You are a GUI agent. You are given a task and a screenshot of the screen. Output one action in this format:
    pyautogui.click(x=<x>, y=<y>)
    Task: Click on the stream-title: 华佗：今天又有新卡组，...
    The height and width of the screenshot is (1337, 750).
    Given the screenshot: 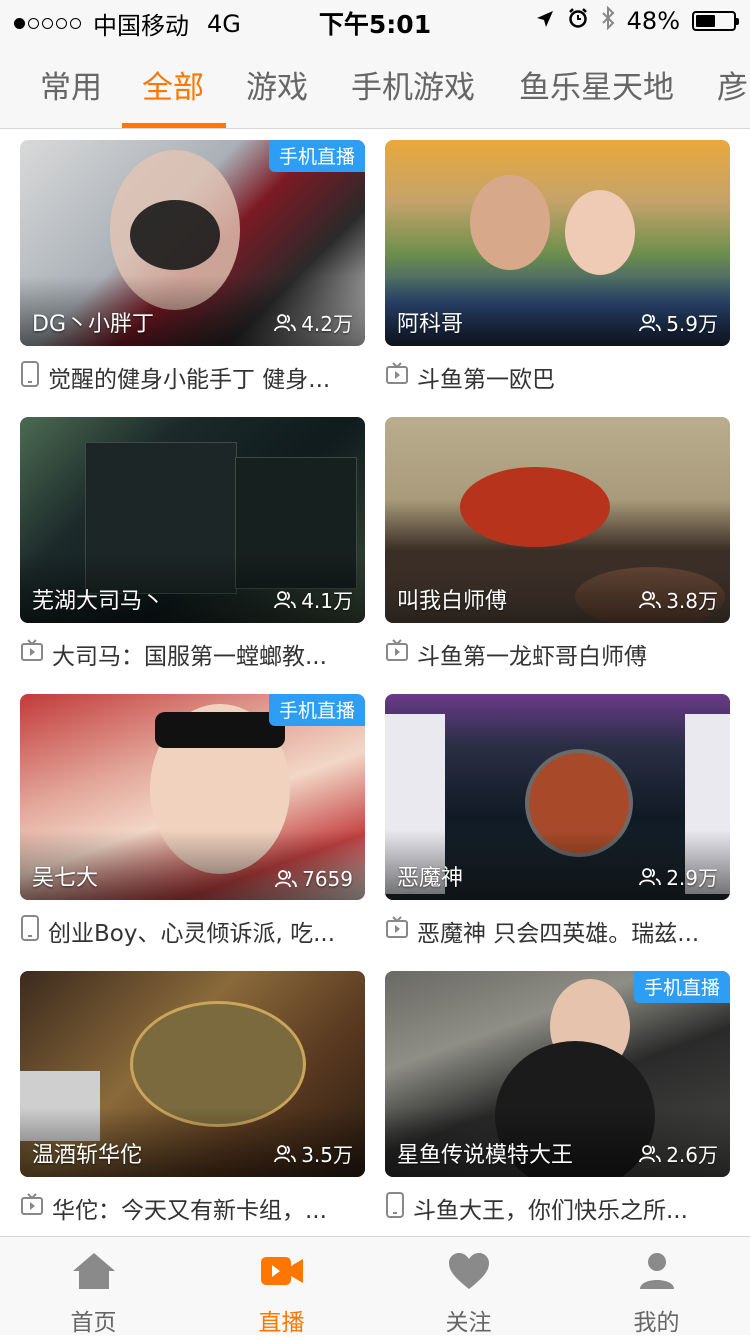 What is the action you would take?
    pyautogui.click(x=189, y=1211)
    